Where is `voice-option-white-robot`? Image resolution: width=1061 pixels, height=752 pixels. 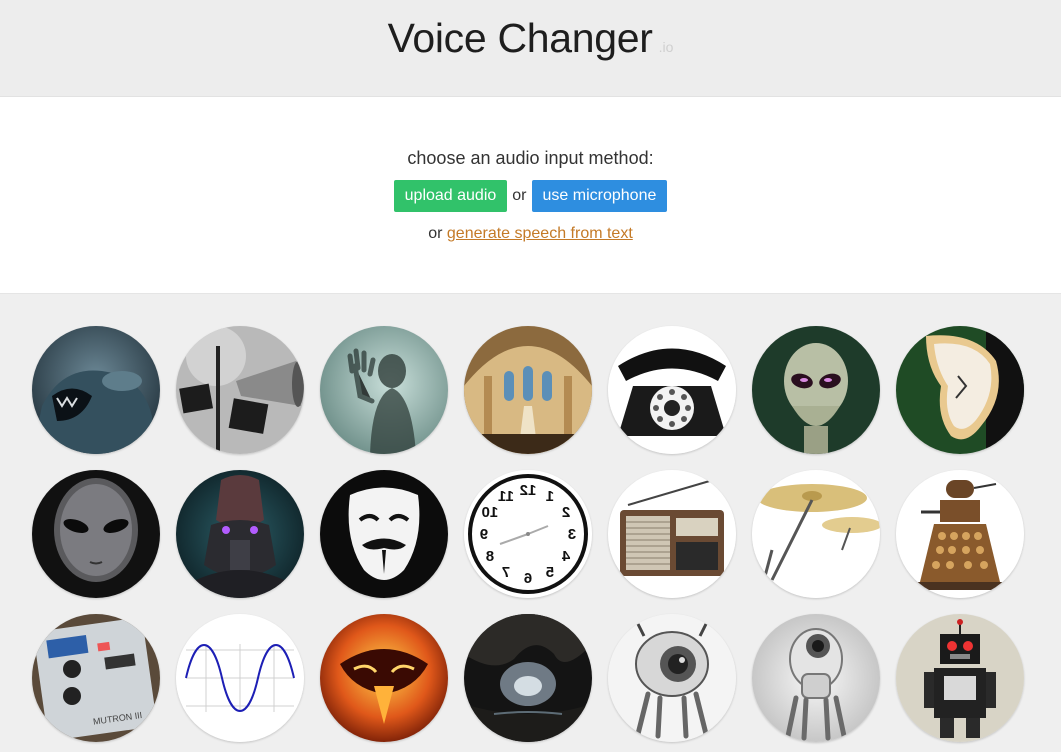
voice-option-white-robot is located at coordinates (816, 678).